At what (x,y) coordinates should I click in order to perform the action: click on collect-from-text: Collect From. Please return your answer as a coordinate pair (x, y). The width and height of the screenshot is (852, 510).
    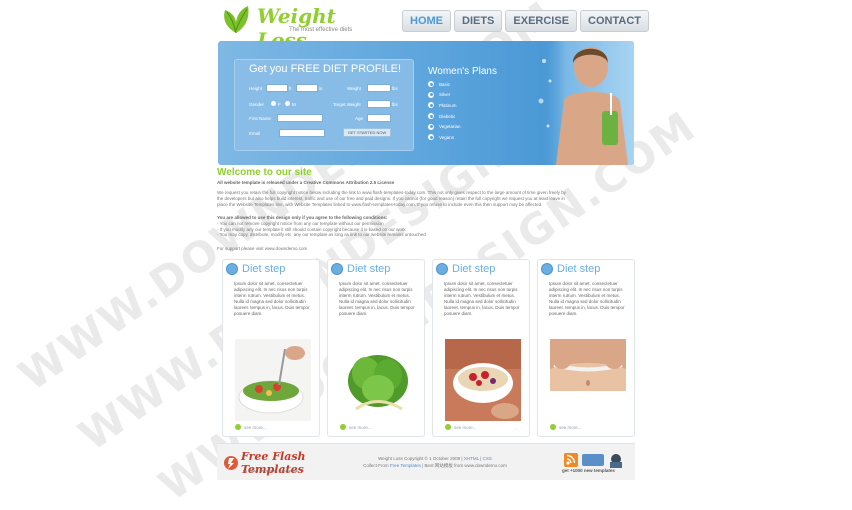
    Looking at the image, I should click on (376, 465).